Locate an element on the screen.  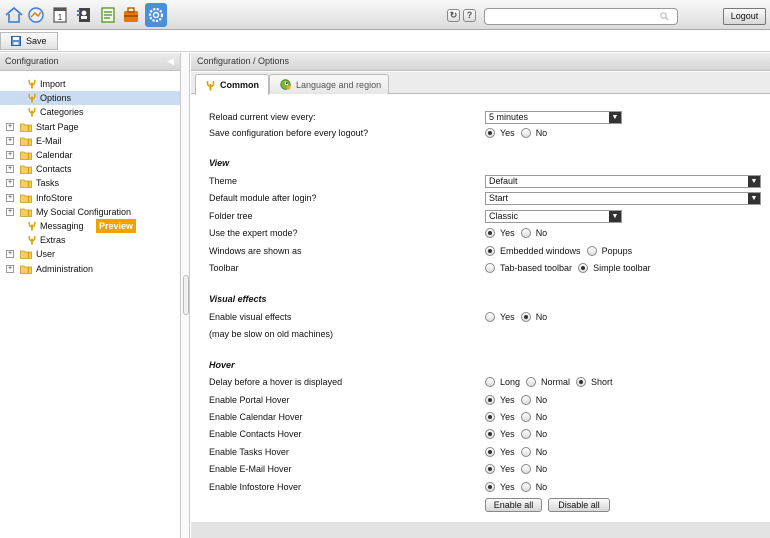
visual-effects-no-radio is located at coordinates (525, 317).